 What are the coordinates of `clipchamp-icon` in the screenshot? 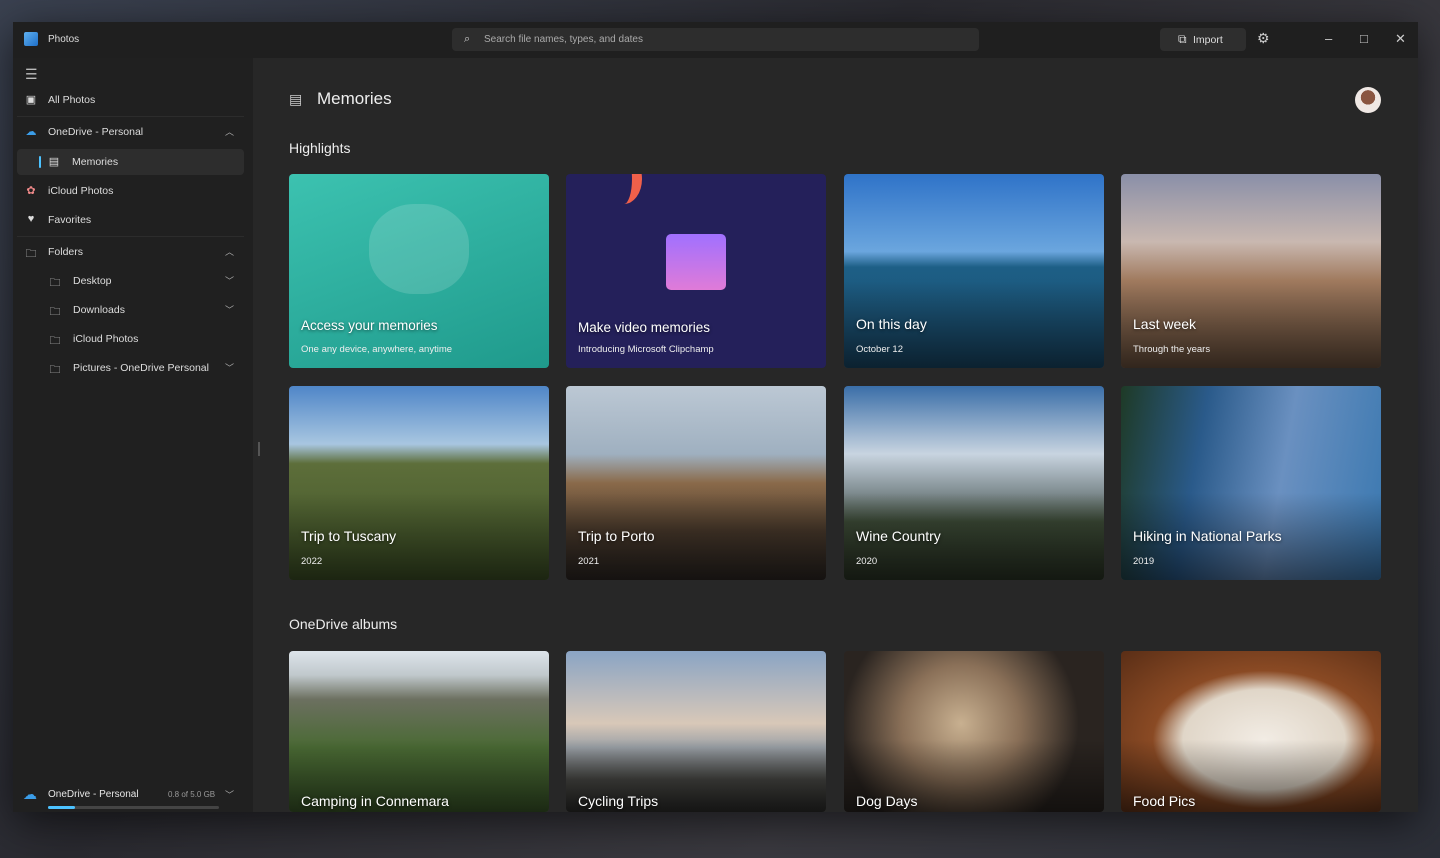 It's located at (696, 262).